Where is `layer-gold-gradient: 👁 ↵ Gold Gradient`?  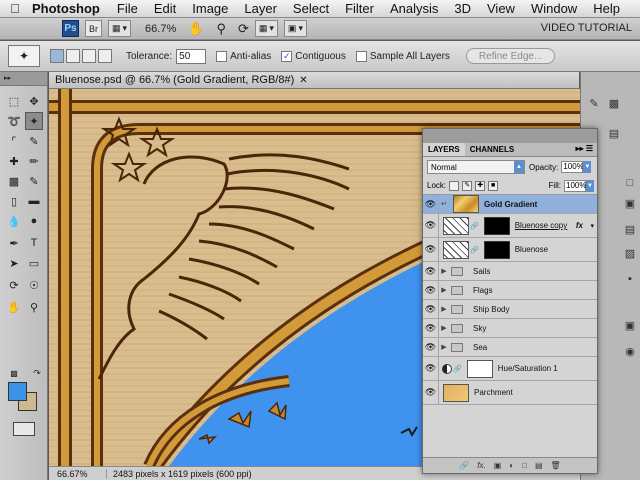 layer-gold-gradient: 👁 ↵ Gold Gradient is located at coordinates (510, 204).